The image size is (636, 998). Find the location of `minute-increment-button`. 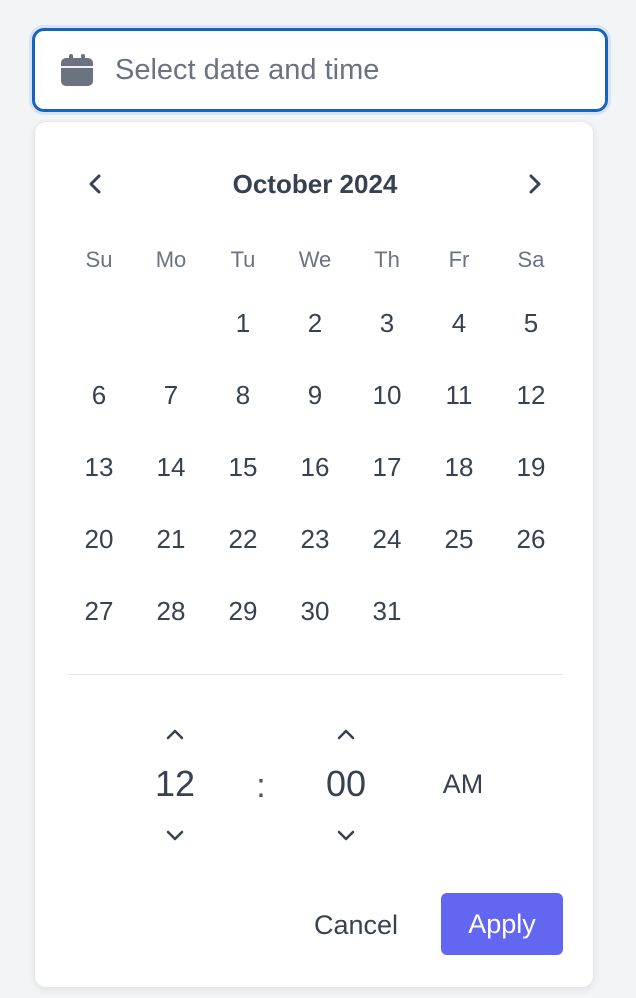

minute-increment-button is located at coordinates (346, 734).